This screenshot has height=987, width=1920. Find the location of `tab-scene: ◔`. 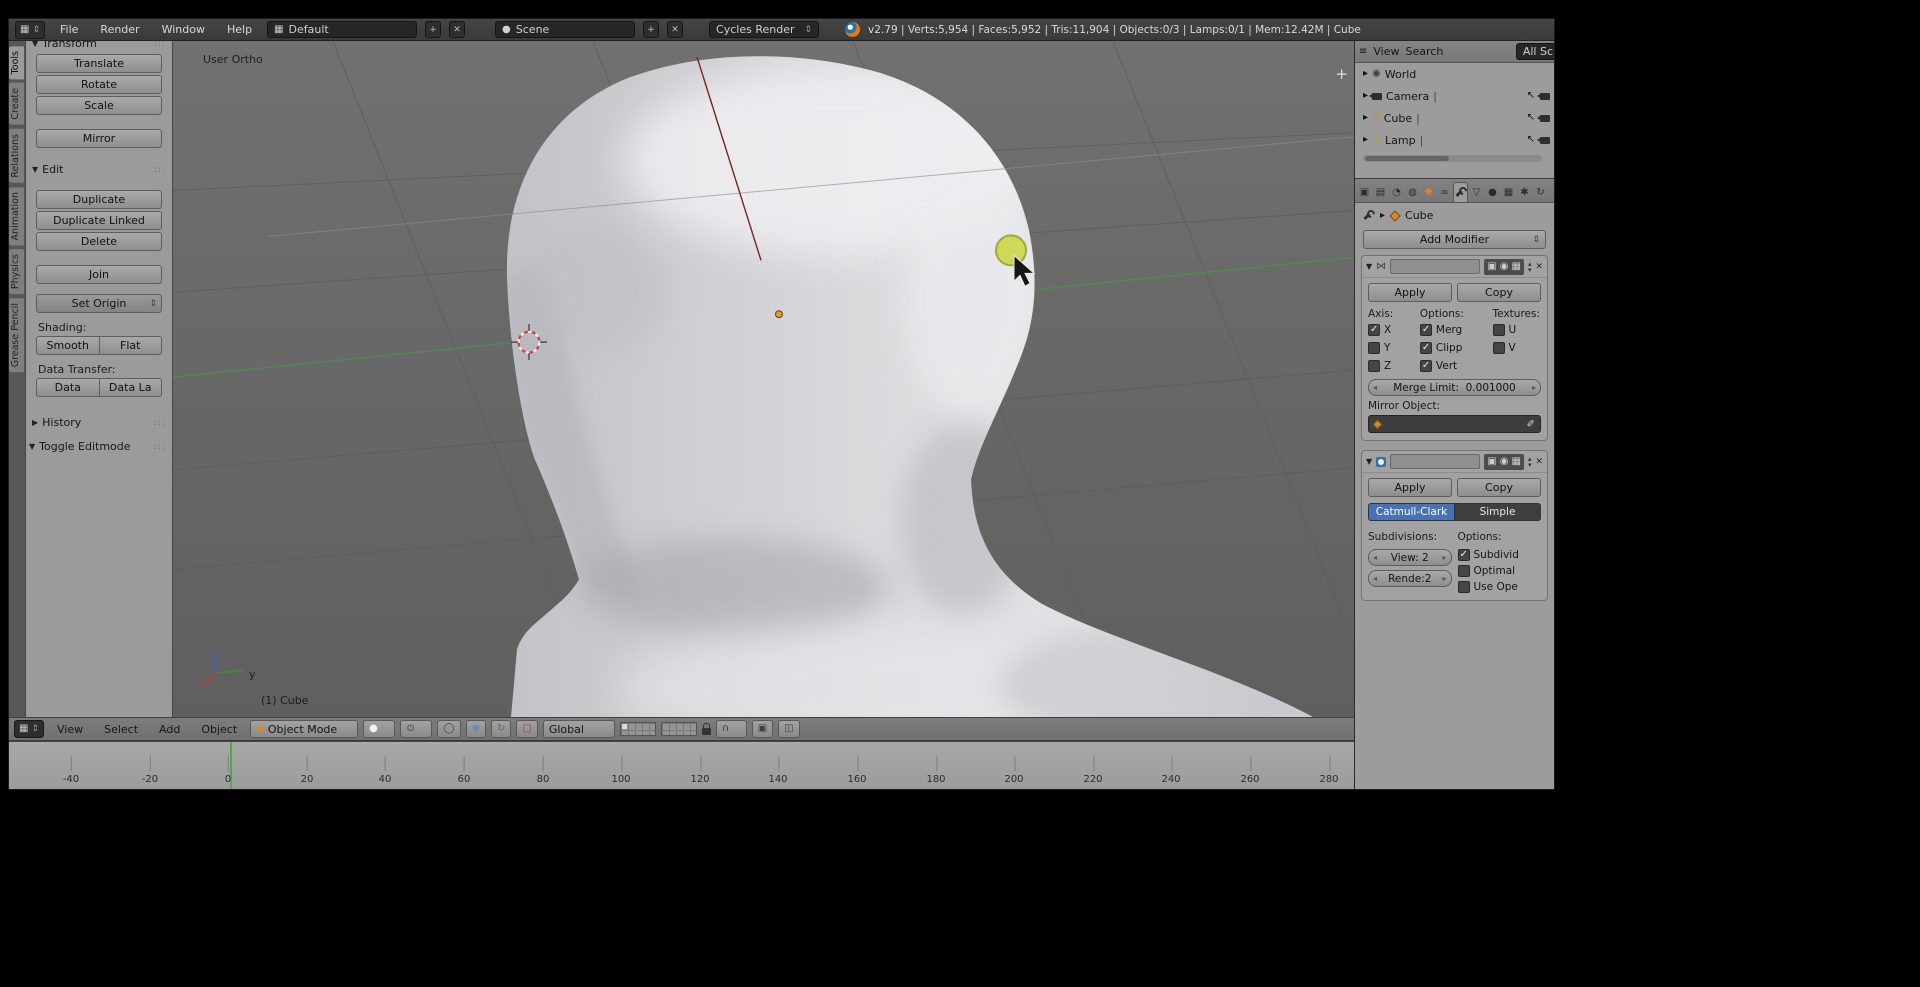

tab-scene: ◔ is located at coordinates (1396, 192).